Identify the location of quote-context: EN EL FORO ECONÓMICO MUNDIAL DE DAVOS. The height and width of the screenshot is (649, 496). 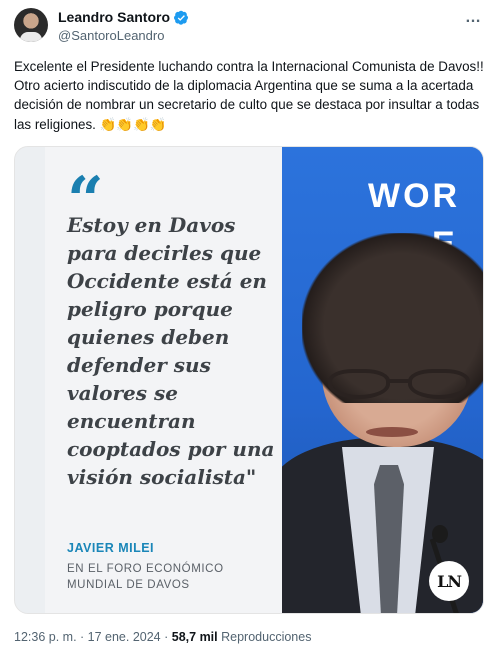
(145, 577).